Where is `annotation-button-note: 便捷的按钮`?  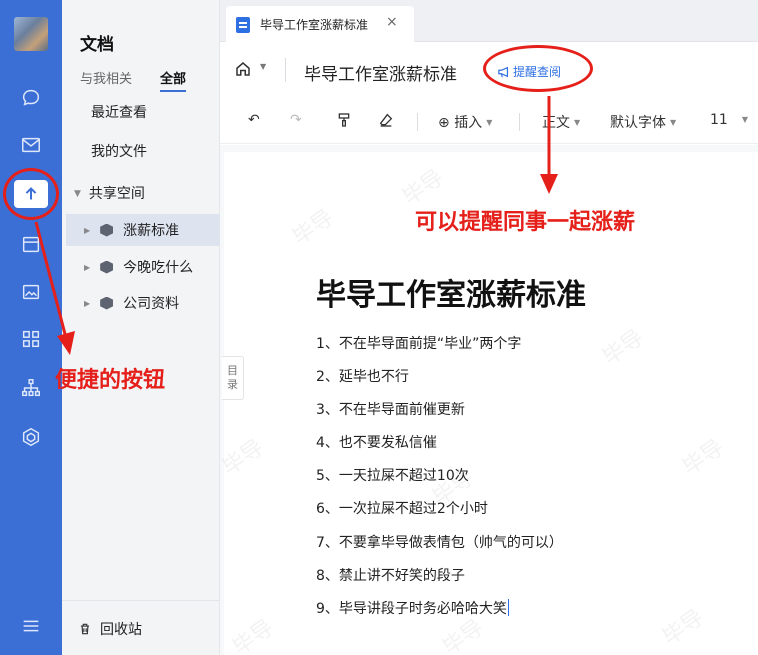 annotation-button-note: 便捷的按钮 is located at coordinates (110, 380).